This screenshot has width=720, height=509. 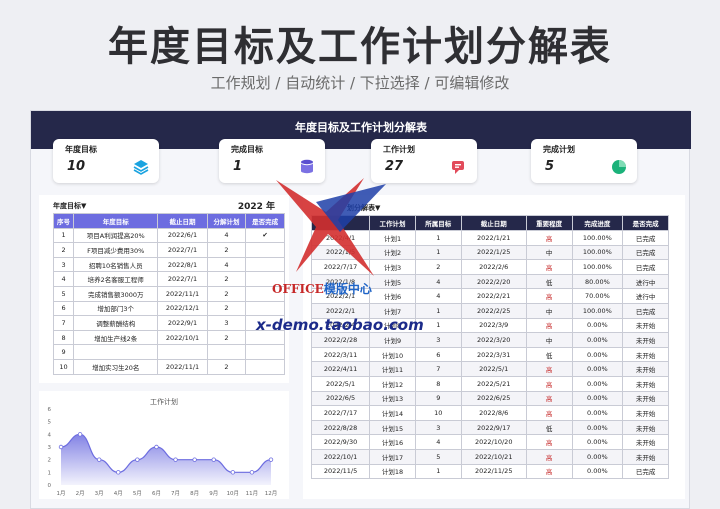 I want to click on table-cell: 2022/7/1, so click(x=182, y=279).